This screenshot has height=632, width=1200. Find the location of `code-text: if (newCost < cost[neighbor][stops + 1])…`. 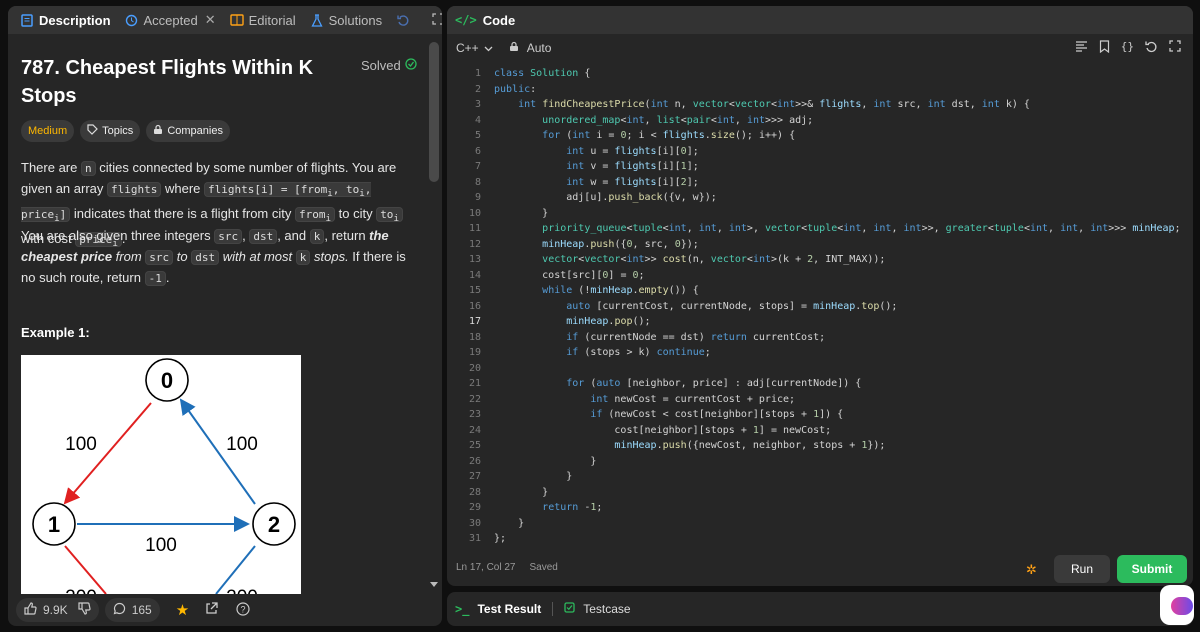

code-text: if (newCost < cost[neighbor][stops + 1])… is located at coordinates (717, 414).